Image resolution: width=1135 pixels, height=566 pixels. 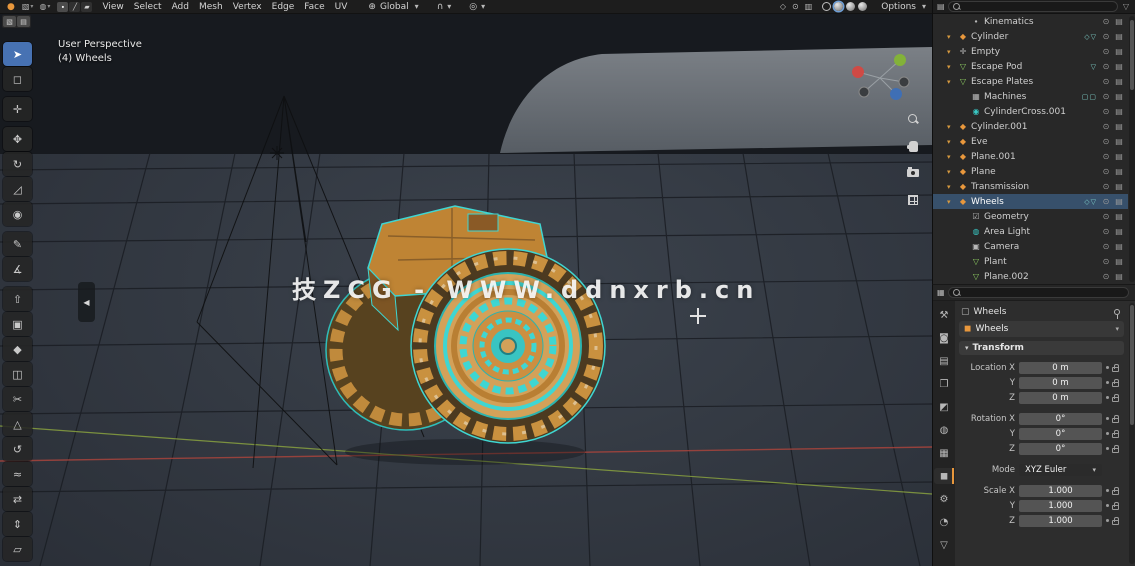 What do you see at coordinates (44, 6) in the screenshot?
I see `mode-dropdown: ◍ ▾` at bounding box center [44, 6].